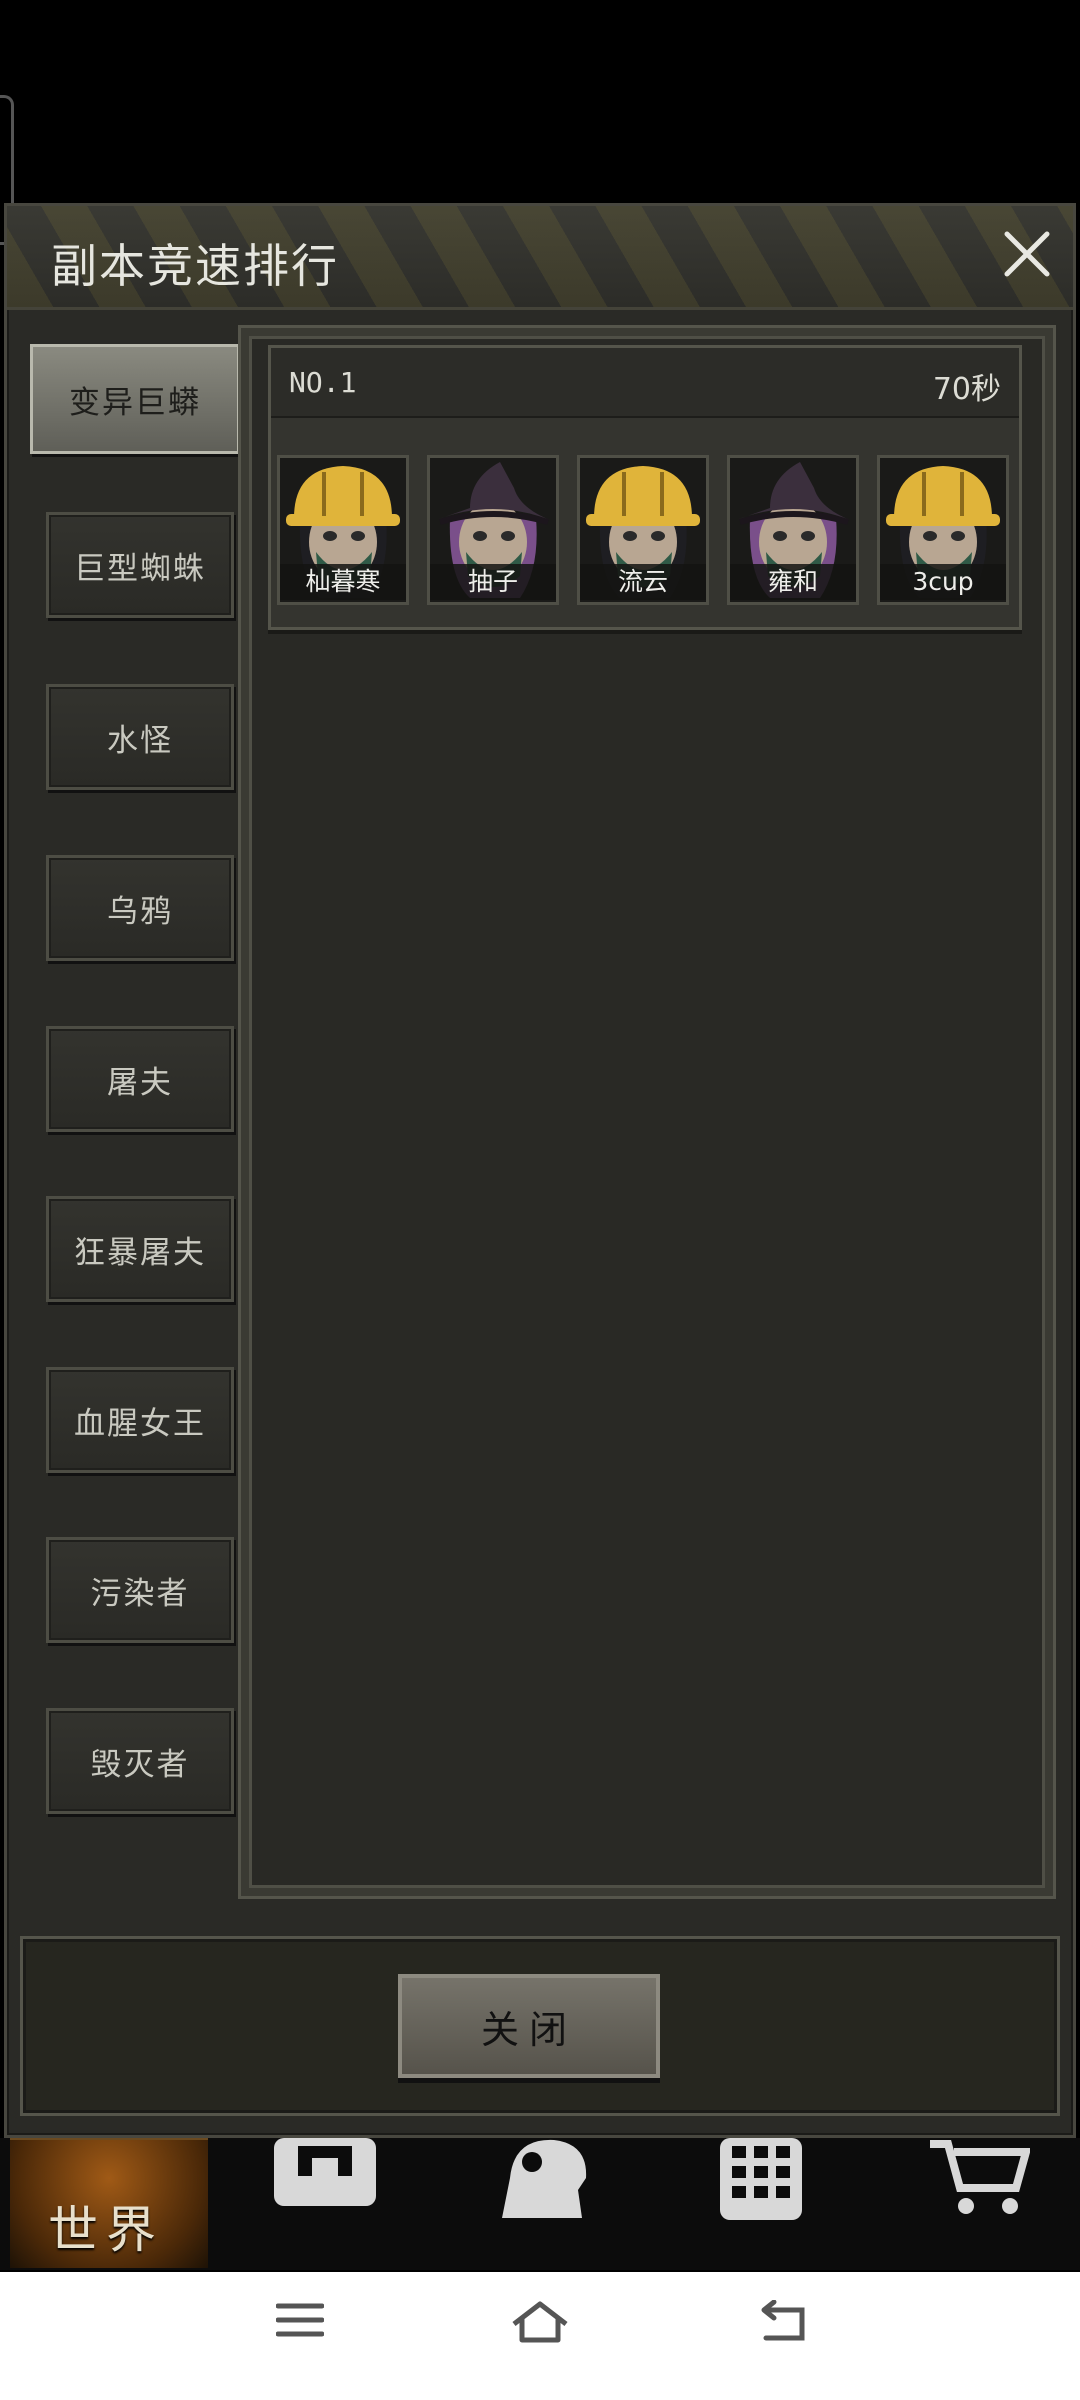  Describe the element at coordinates (643, 530) in the screenshot. I see `team-member: 流云` at that location.